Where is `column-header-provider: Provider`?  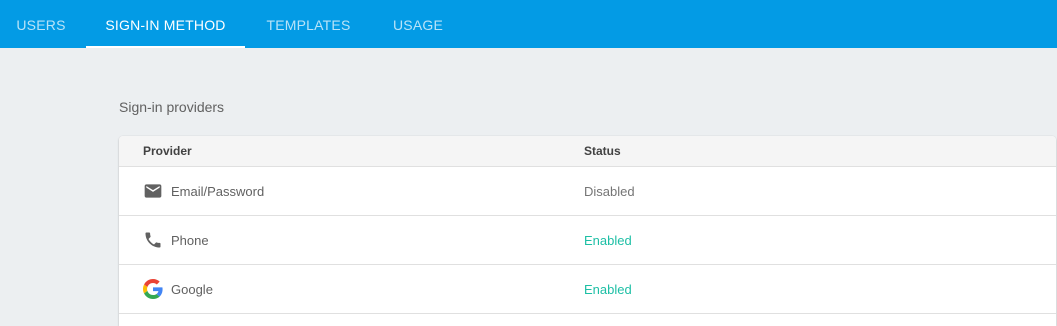
column-header-provider: Provider is located at coordinates (167, 151).